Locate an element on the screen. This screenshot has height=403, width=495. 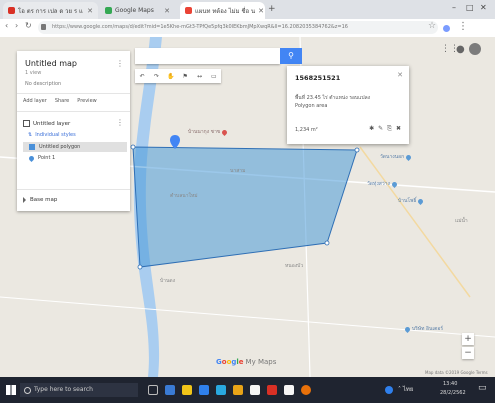
browser-menu-icon: ⋮ is located at coordinates (463, 26).